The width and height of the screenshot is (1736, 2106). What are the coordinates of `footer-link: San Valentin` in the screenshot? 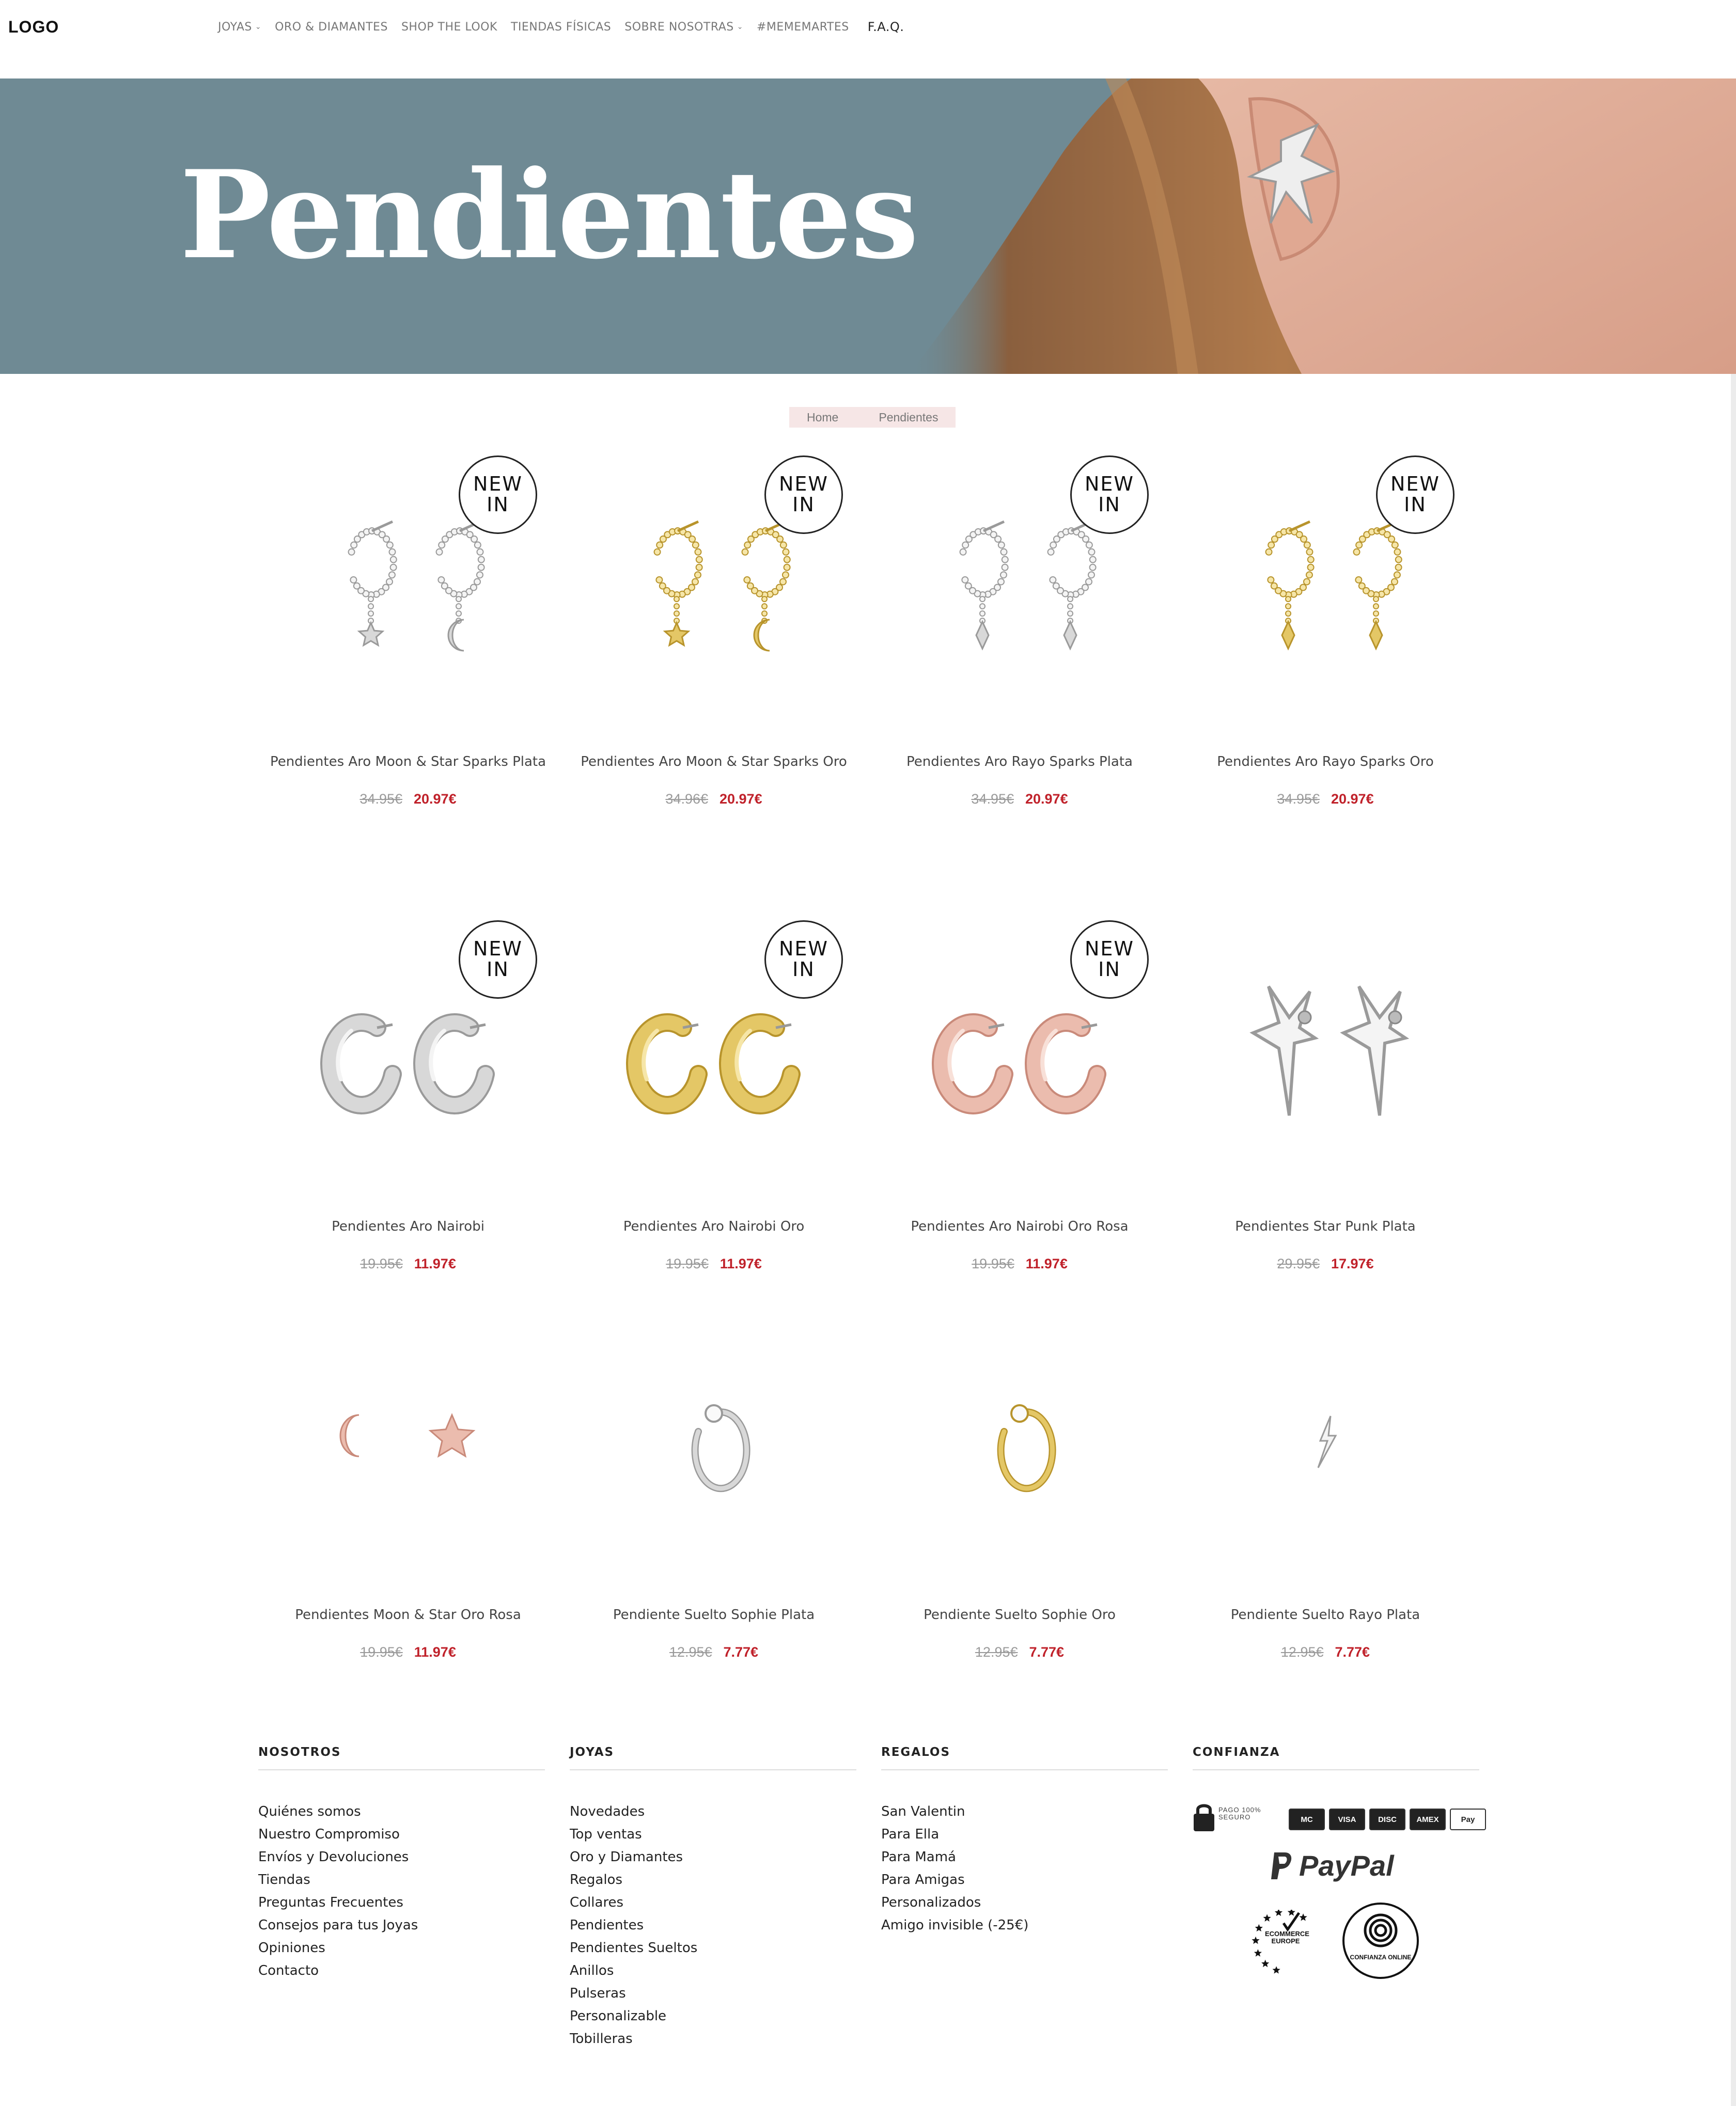 It's located at (1024, 1811).